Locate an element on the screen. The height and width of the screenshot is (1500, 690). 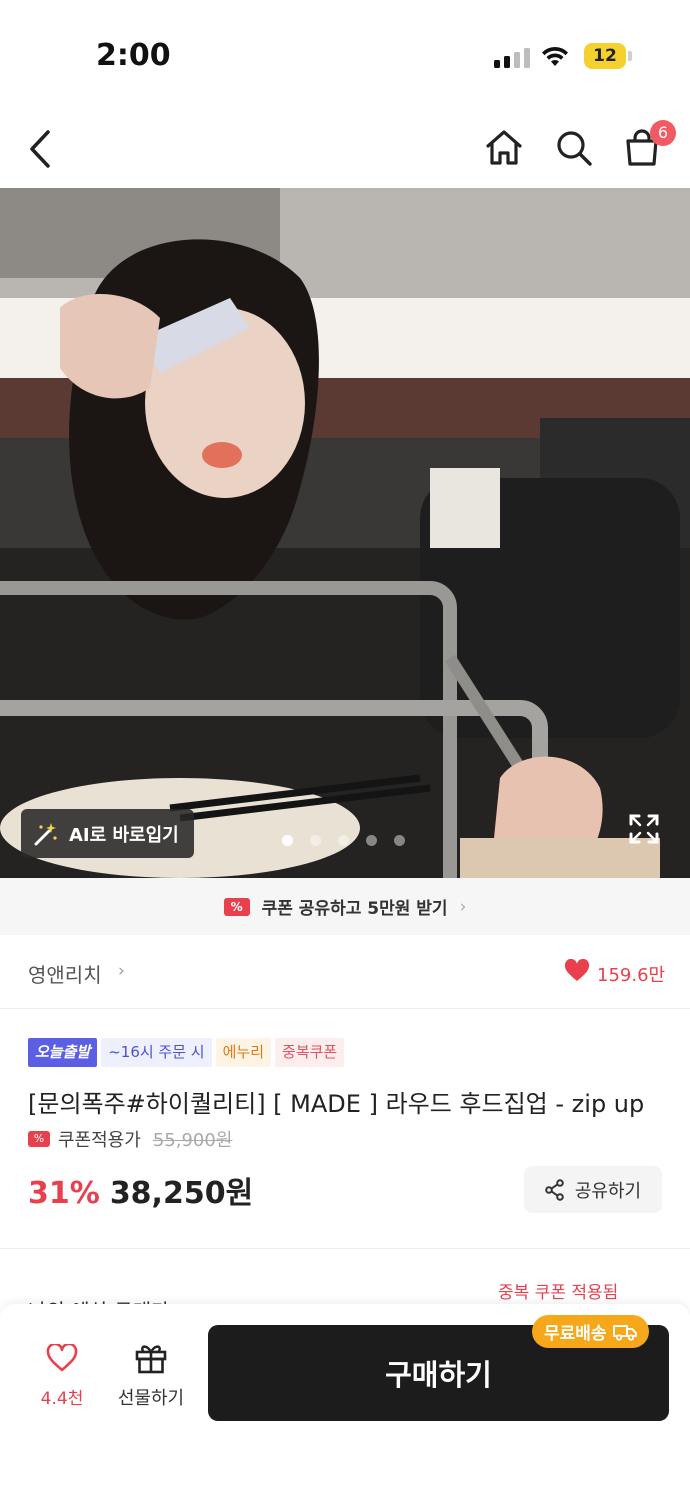
badge-today-ship: 오늘출발 is located at coordinates (63, 1052).